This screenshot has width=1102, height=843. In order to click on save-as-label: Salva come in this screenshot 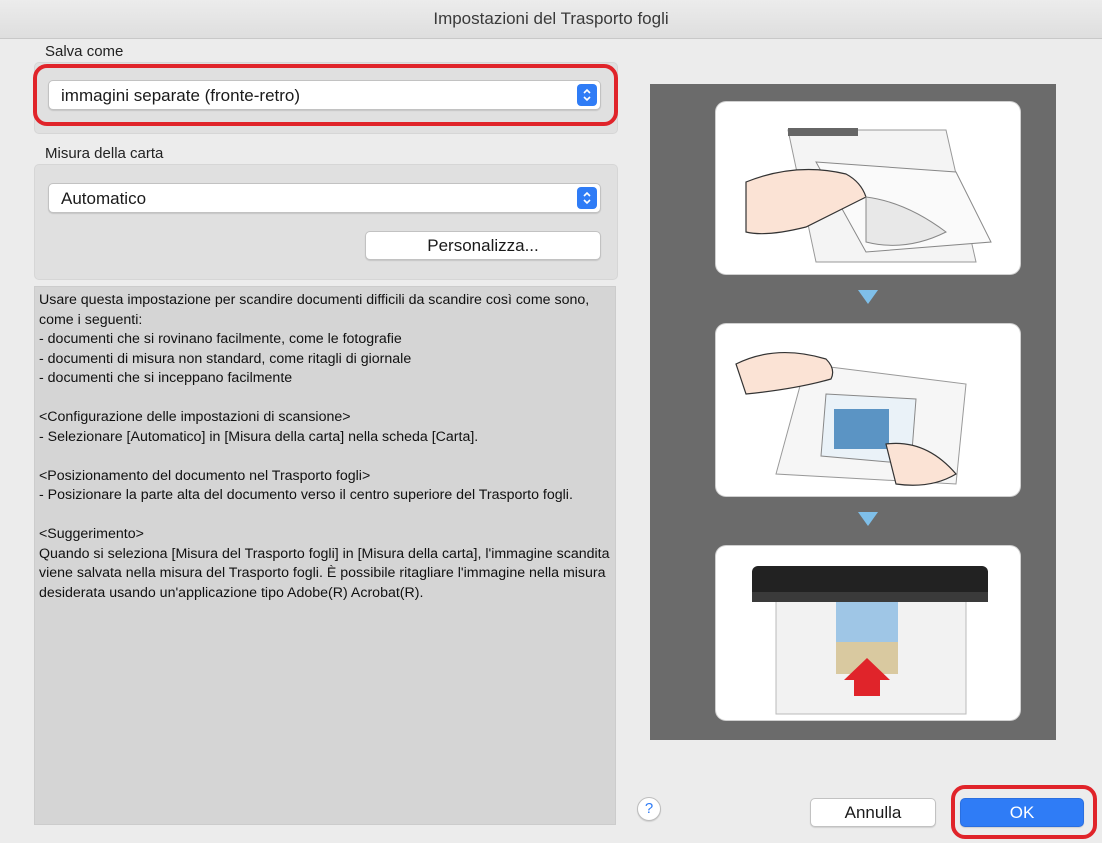, I will do `click(84, 51)`.